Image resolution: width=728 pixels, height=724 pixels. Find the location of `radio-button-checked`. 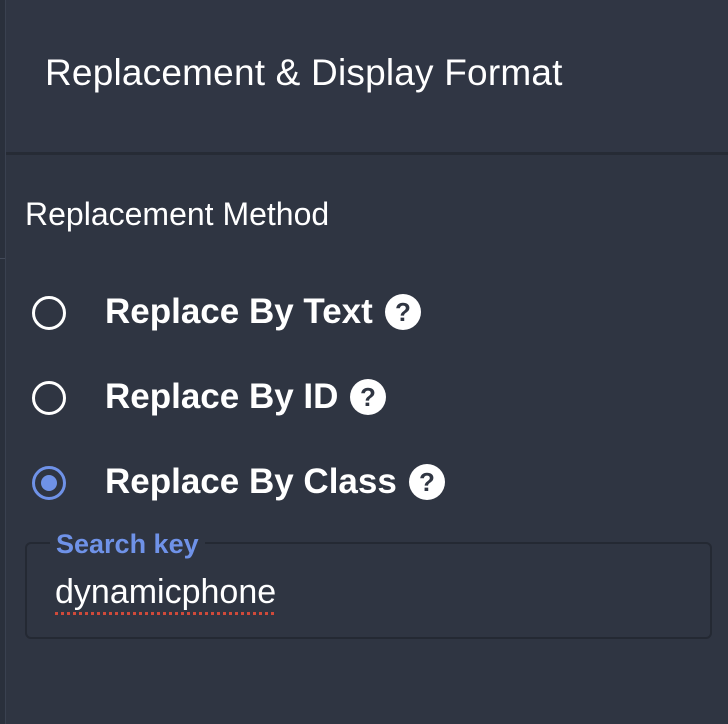

radio-button-checked is located at coordinates (49, 483).